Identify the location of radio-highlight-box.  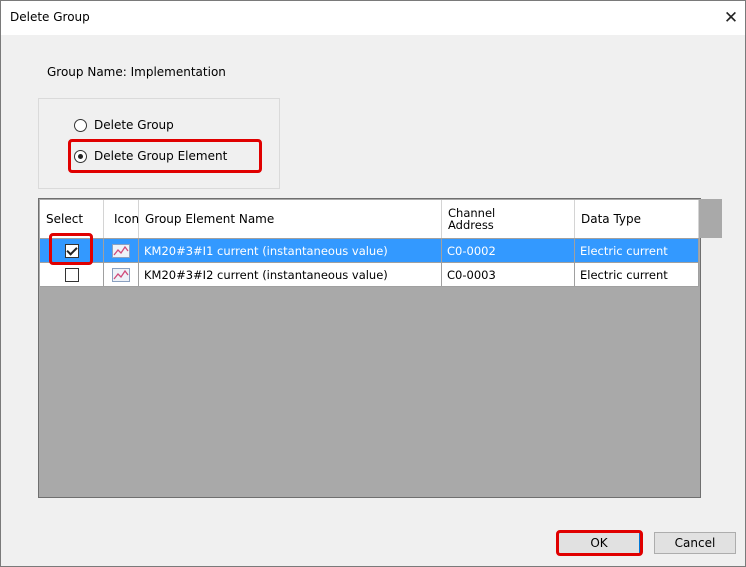
(165, 156).